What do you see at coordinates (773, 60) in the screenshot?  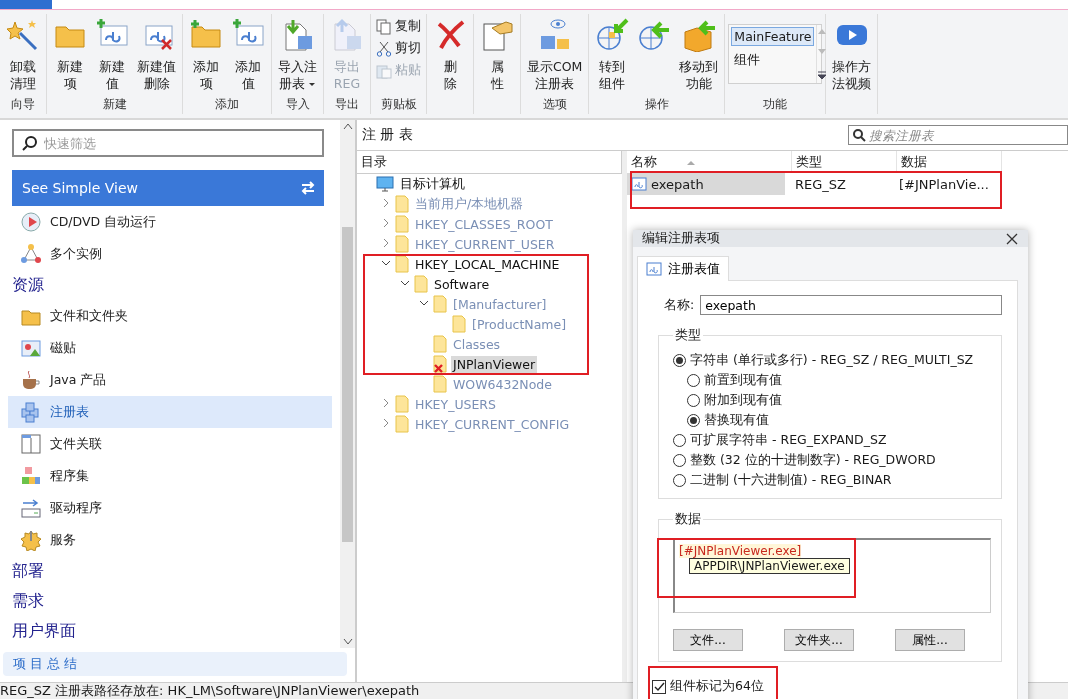 I see `feature-item: 组件` at bounding box center [773, 60].